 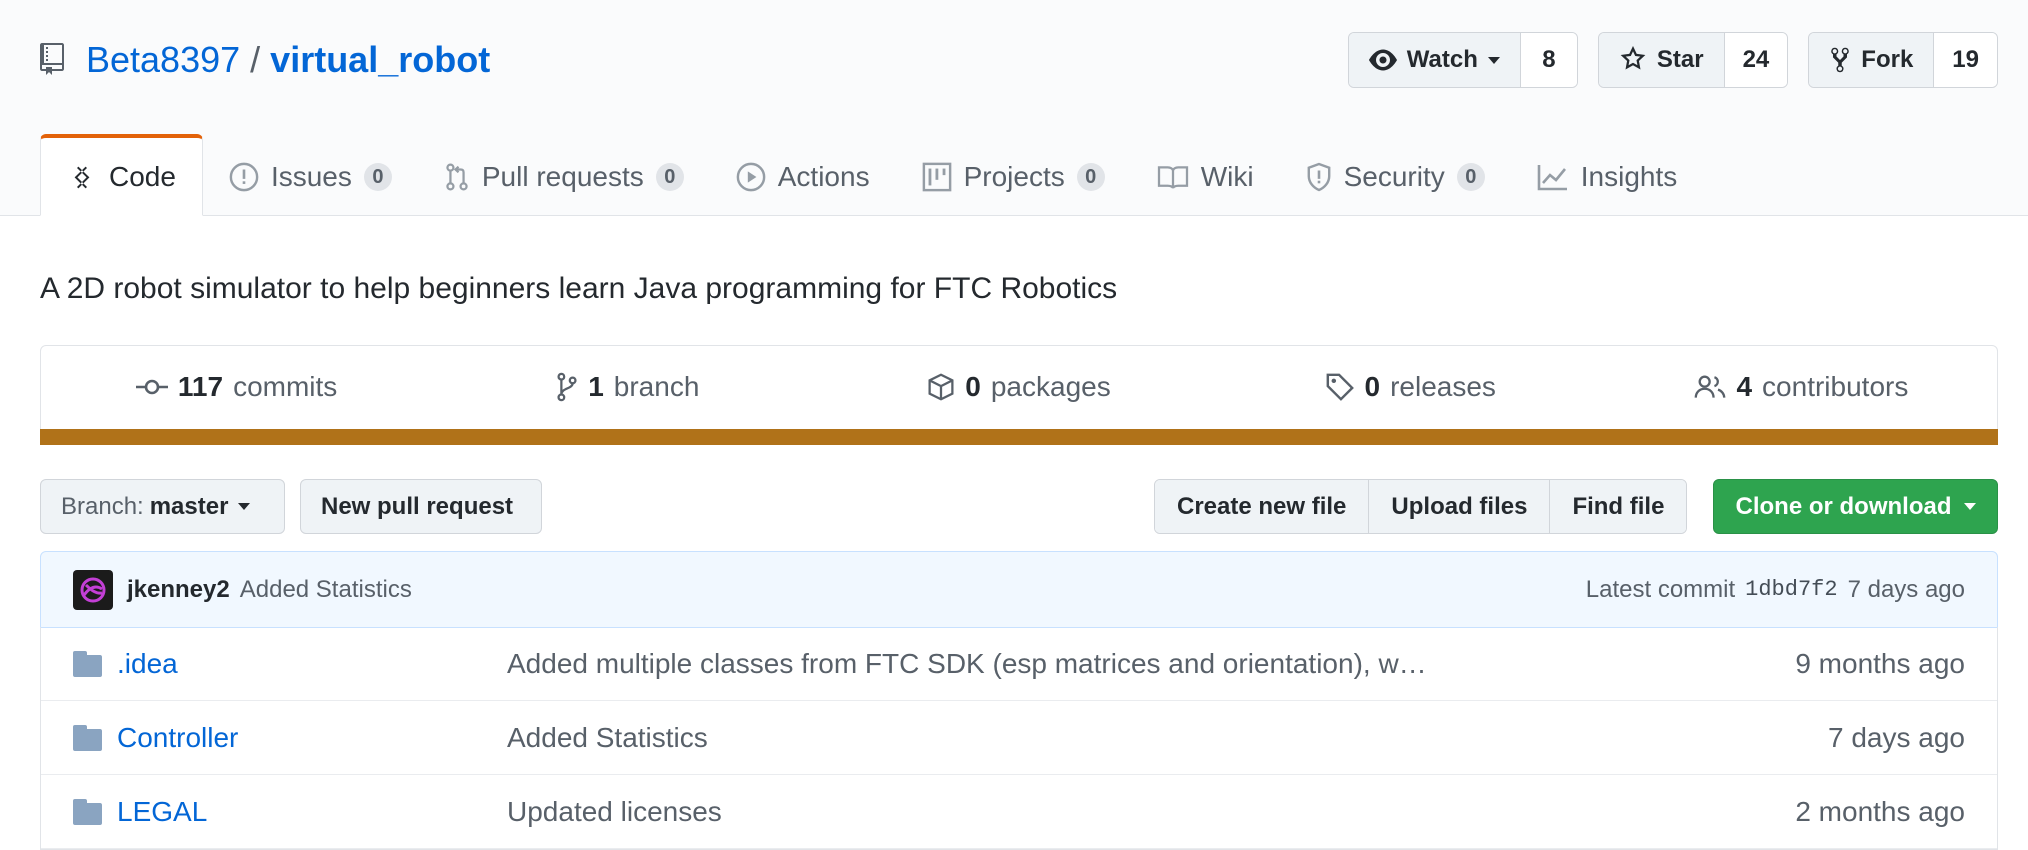 I want to click on file-name-link: LEGAL, so click(x=312, y=812).